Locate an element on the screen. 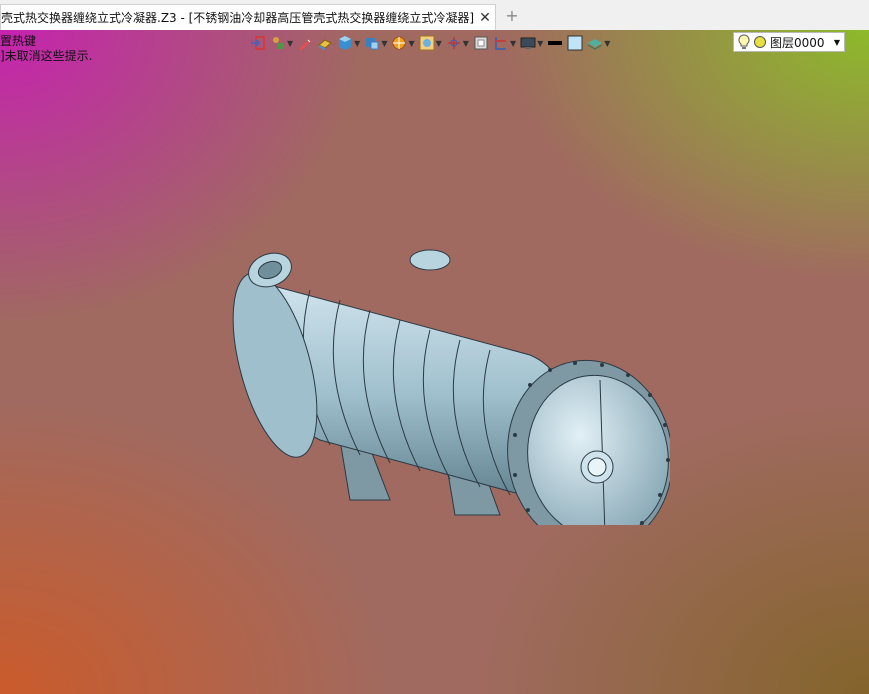 The width and height of the screenshot is (869, 694). section-tool: ▼ is located at coordinates (504, 43).